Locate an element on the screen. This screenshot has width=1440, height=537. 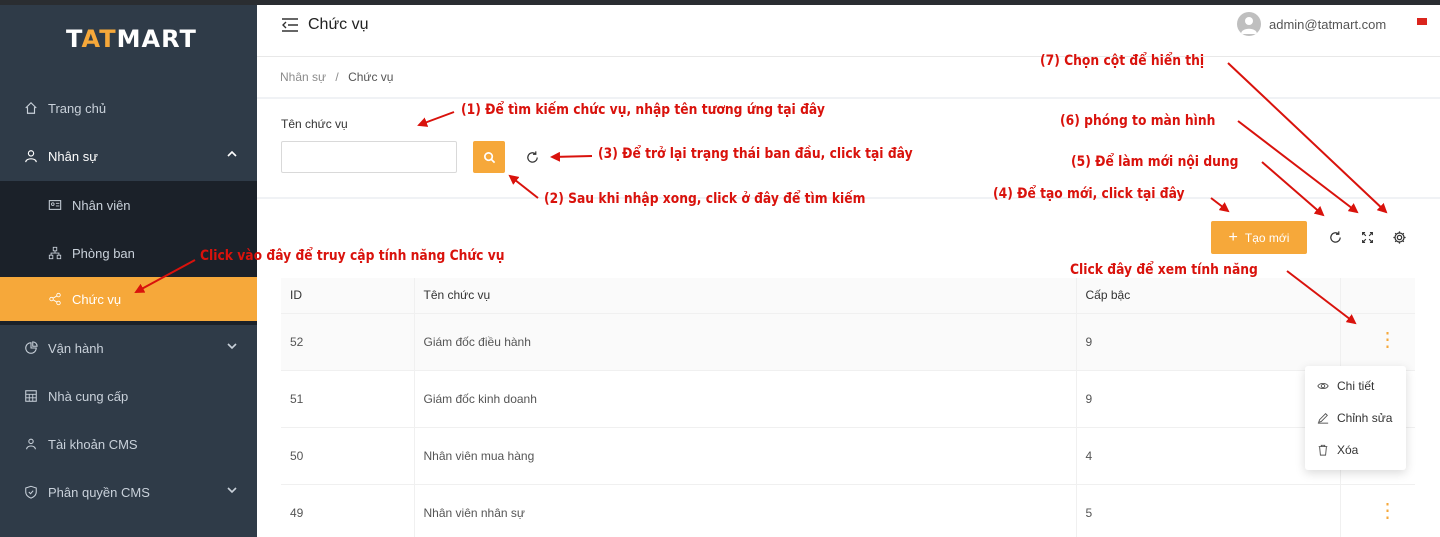
sidebar-item-label: Vận hành is located at coordinates (76, 348).